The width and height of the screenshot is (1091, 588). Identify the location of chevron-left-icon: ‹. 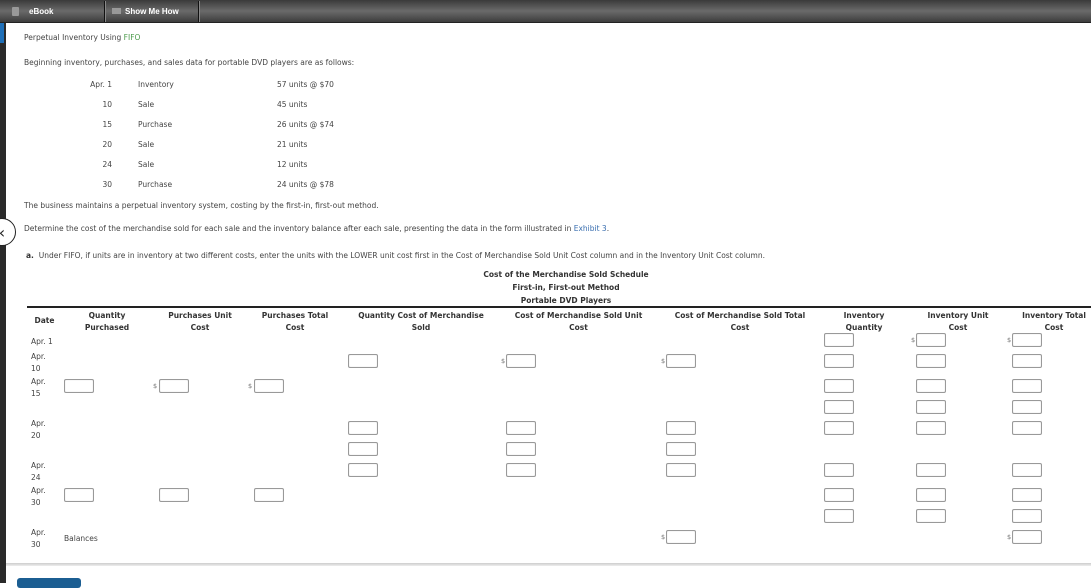
(2, 232).